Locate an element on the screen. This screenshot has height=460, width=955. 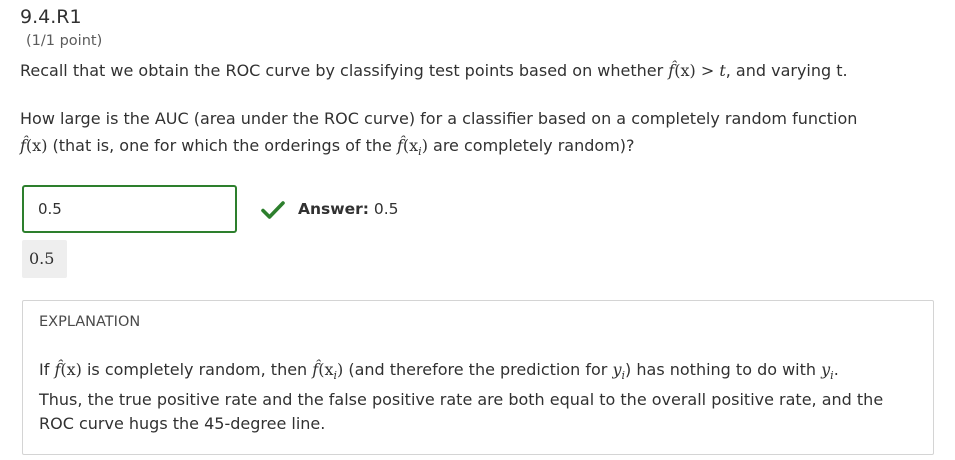
explanation-line-3: ROC curve hugs the 45-degree line. is located at coordinates (182, 424).